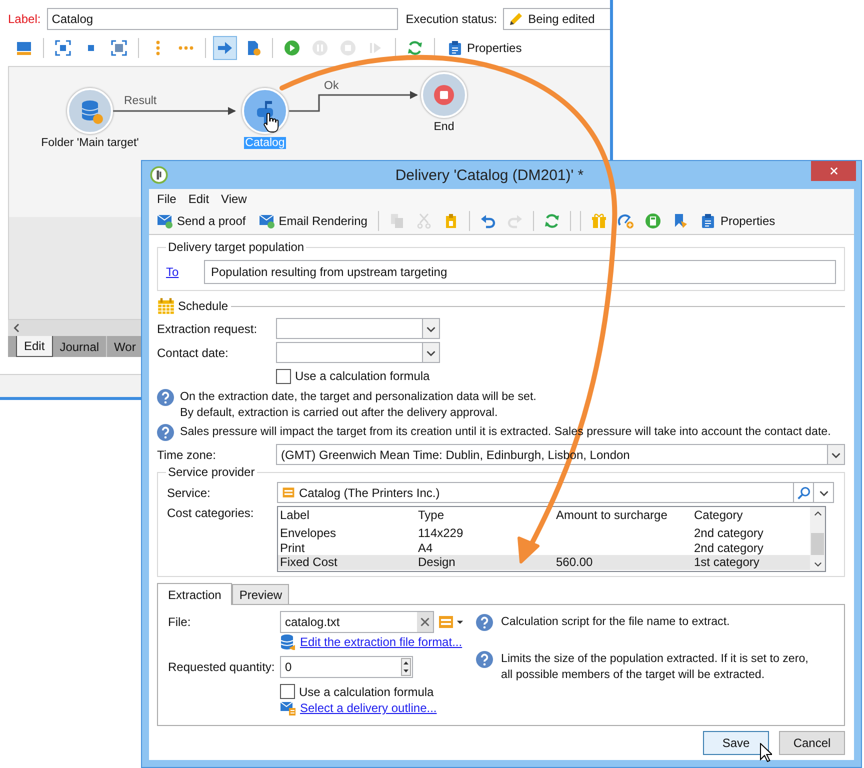  I want to click on database-node, so click(90, 111).